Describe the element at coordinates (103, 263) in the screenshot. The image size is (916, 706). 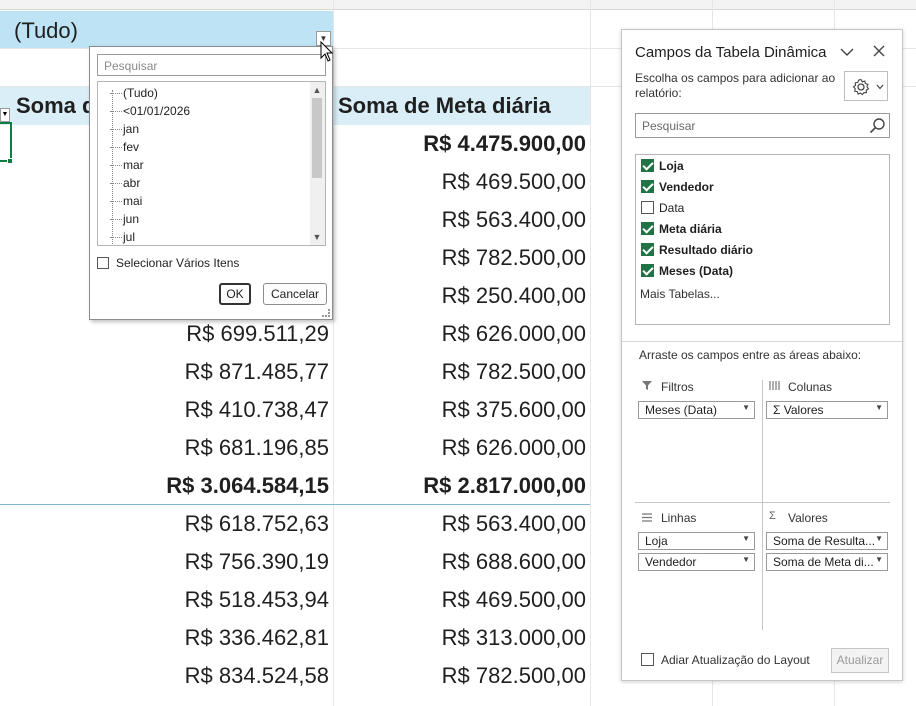
I see `multi-select-checkbox` at that location.